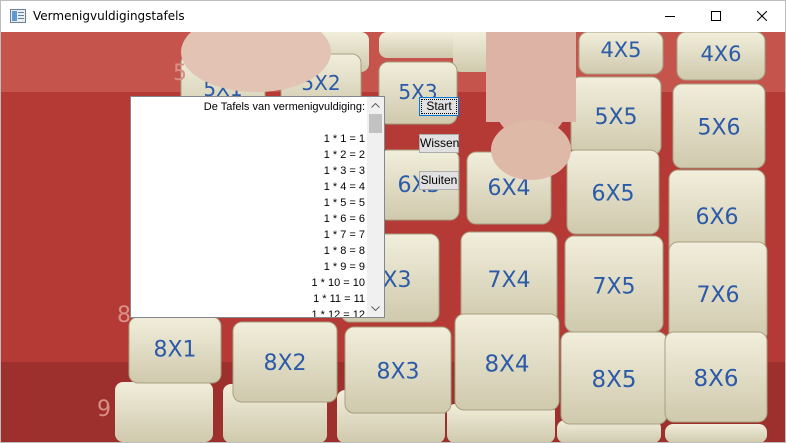 The height and width of the screenshot is (443, 786). What do you see at coordinates (508, 280) in the screenshot?
I see `tile-label: 7X4` at bounding box center [508, 280].